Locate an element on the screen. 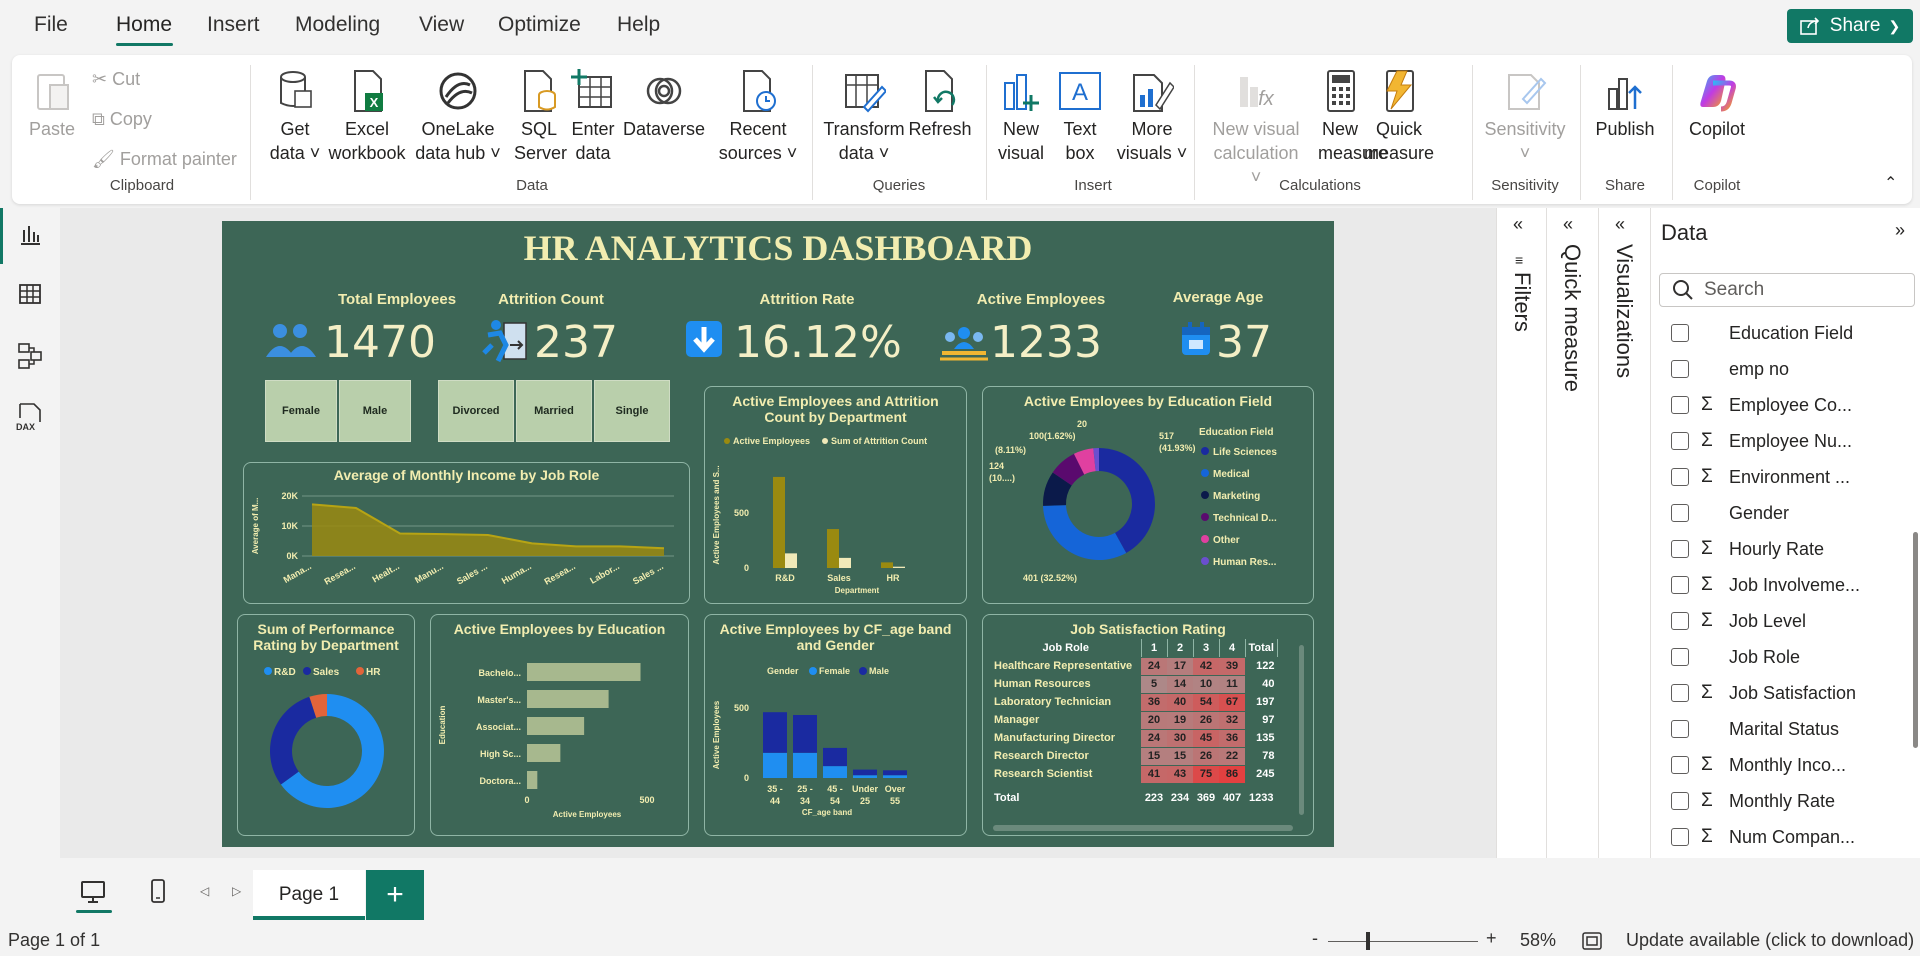  table-row: Manager 20 19 26 32 97 is located at coordinates (1134, 720).